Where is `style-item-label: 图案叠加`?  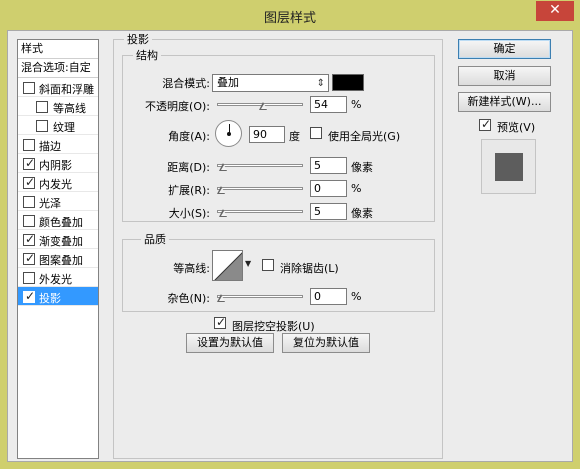 style-item-label: 图案叠加 is located at coordinates (61, 260).